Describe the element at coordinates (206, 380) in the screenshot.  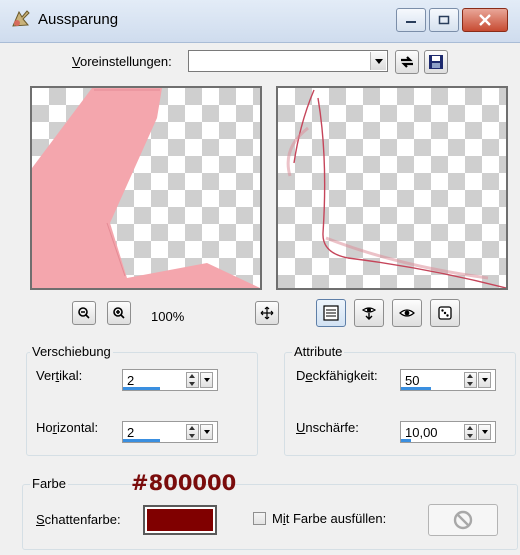
I see `vertical-dropdown-icon` at that location.